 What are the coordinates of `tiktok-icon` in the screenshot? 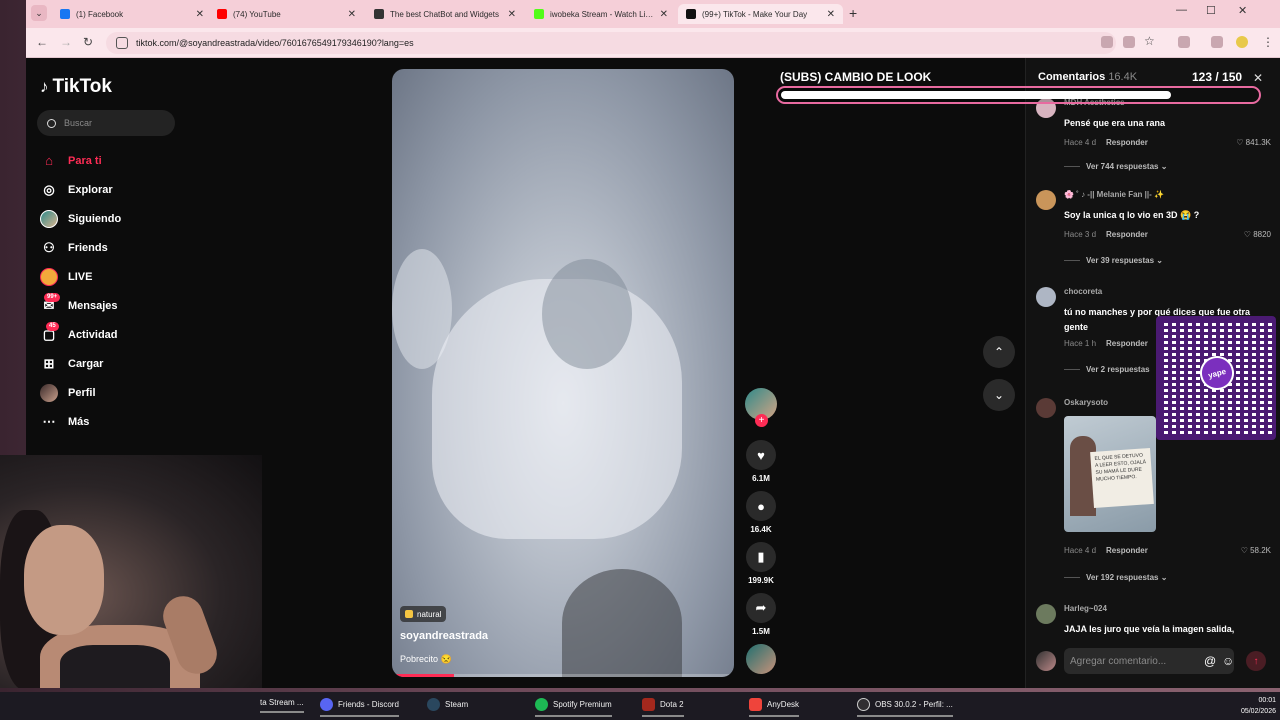 It's located at (691, 14).